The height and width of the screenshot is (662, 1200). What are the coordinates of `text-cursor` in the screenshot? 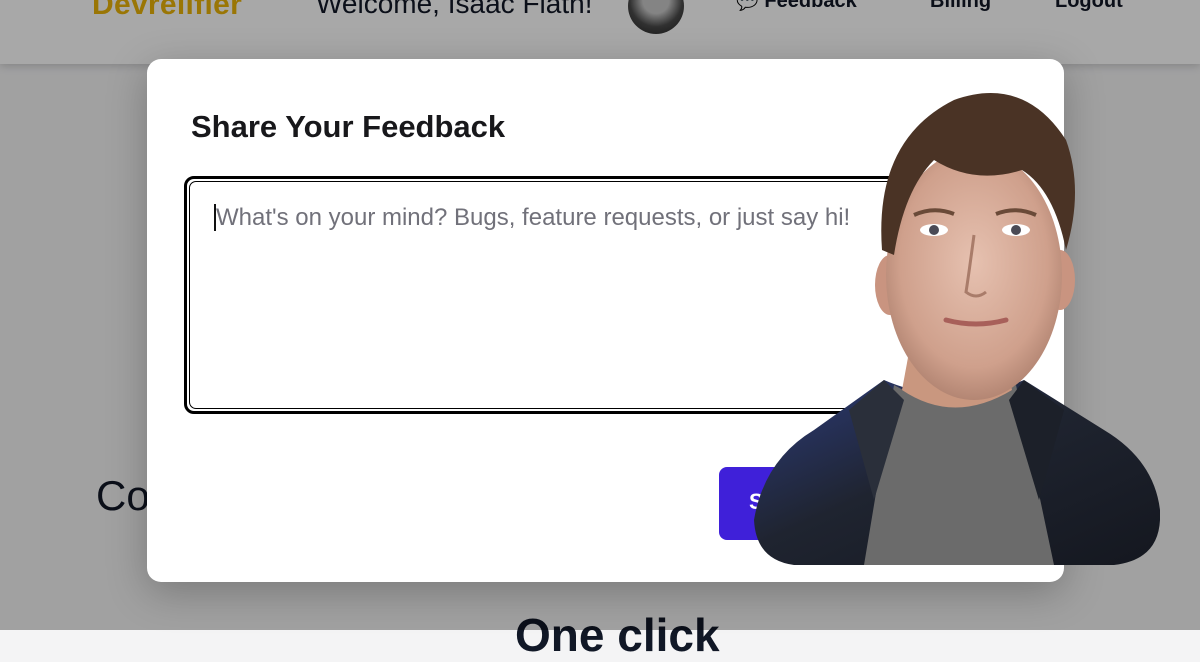 It's located at (215, 217).